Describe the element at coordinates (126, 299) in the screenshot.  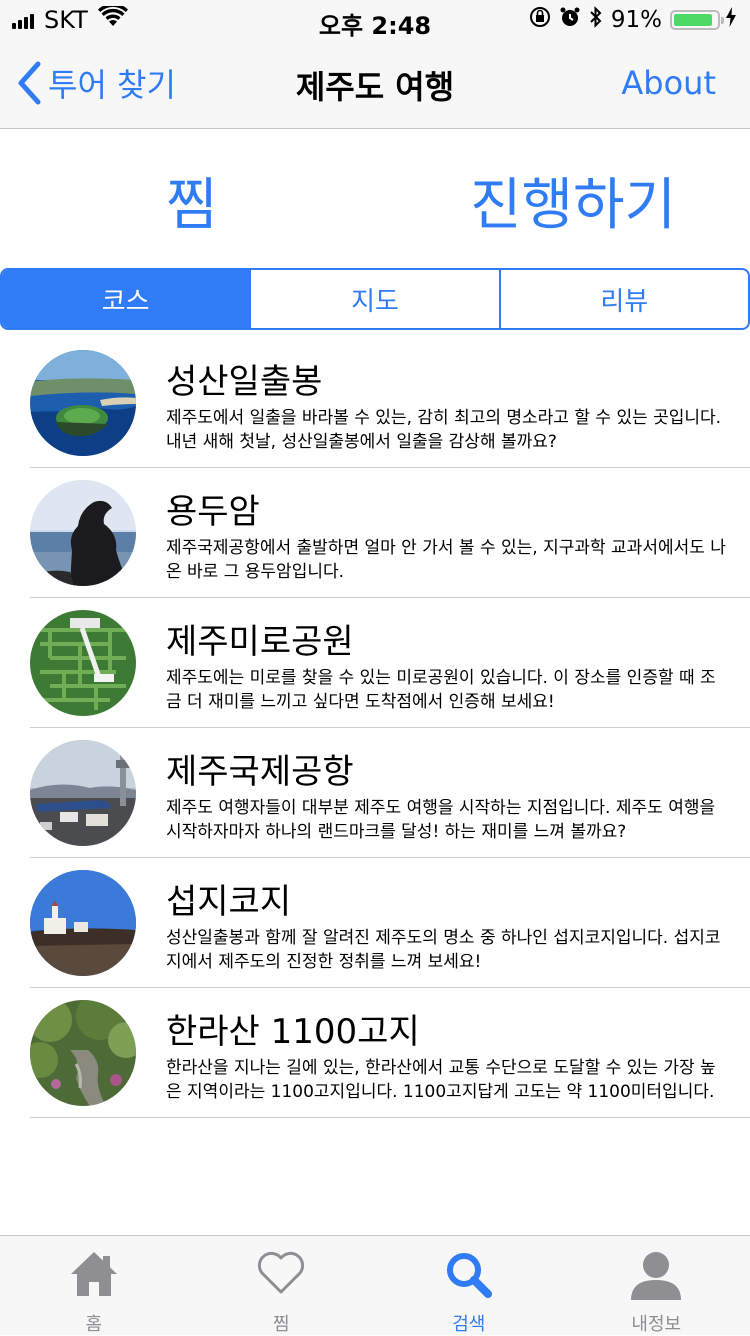
I see `segment-course: 코스` at that location.